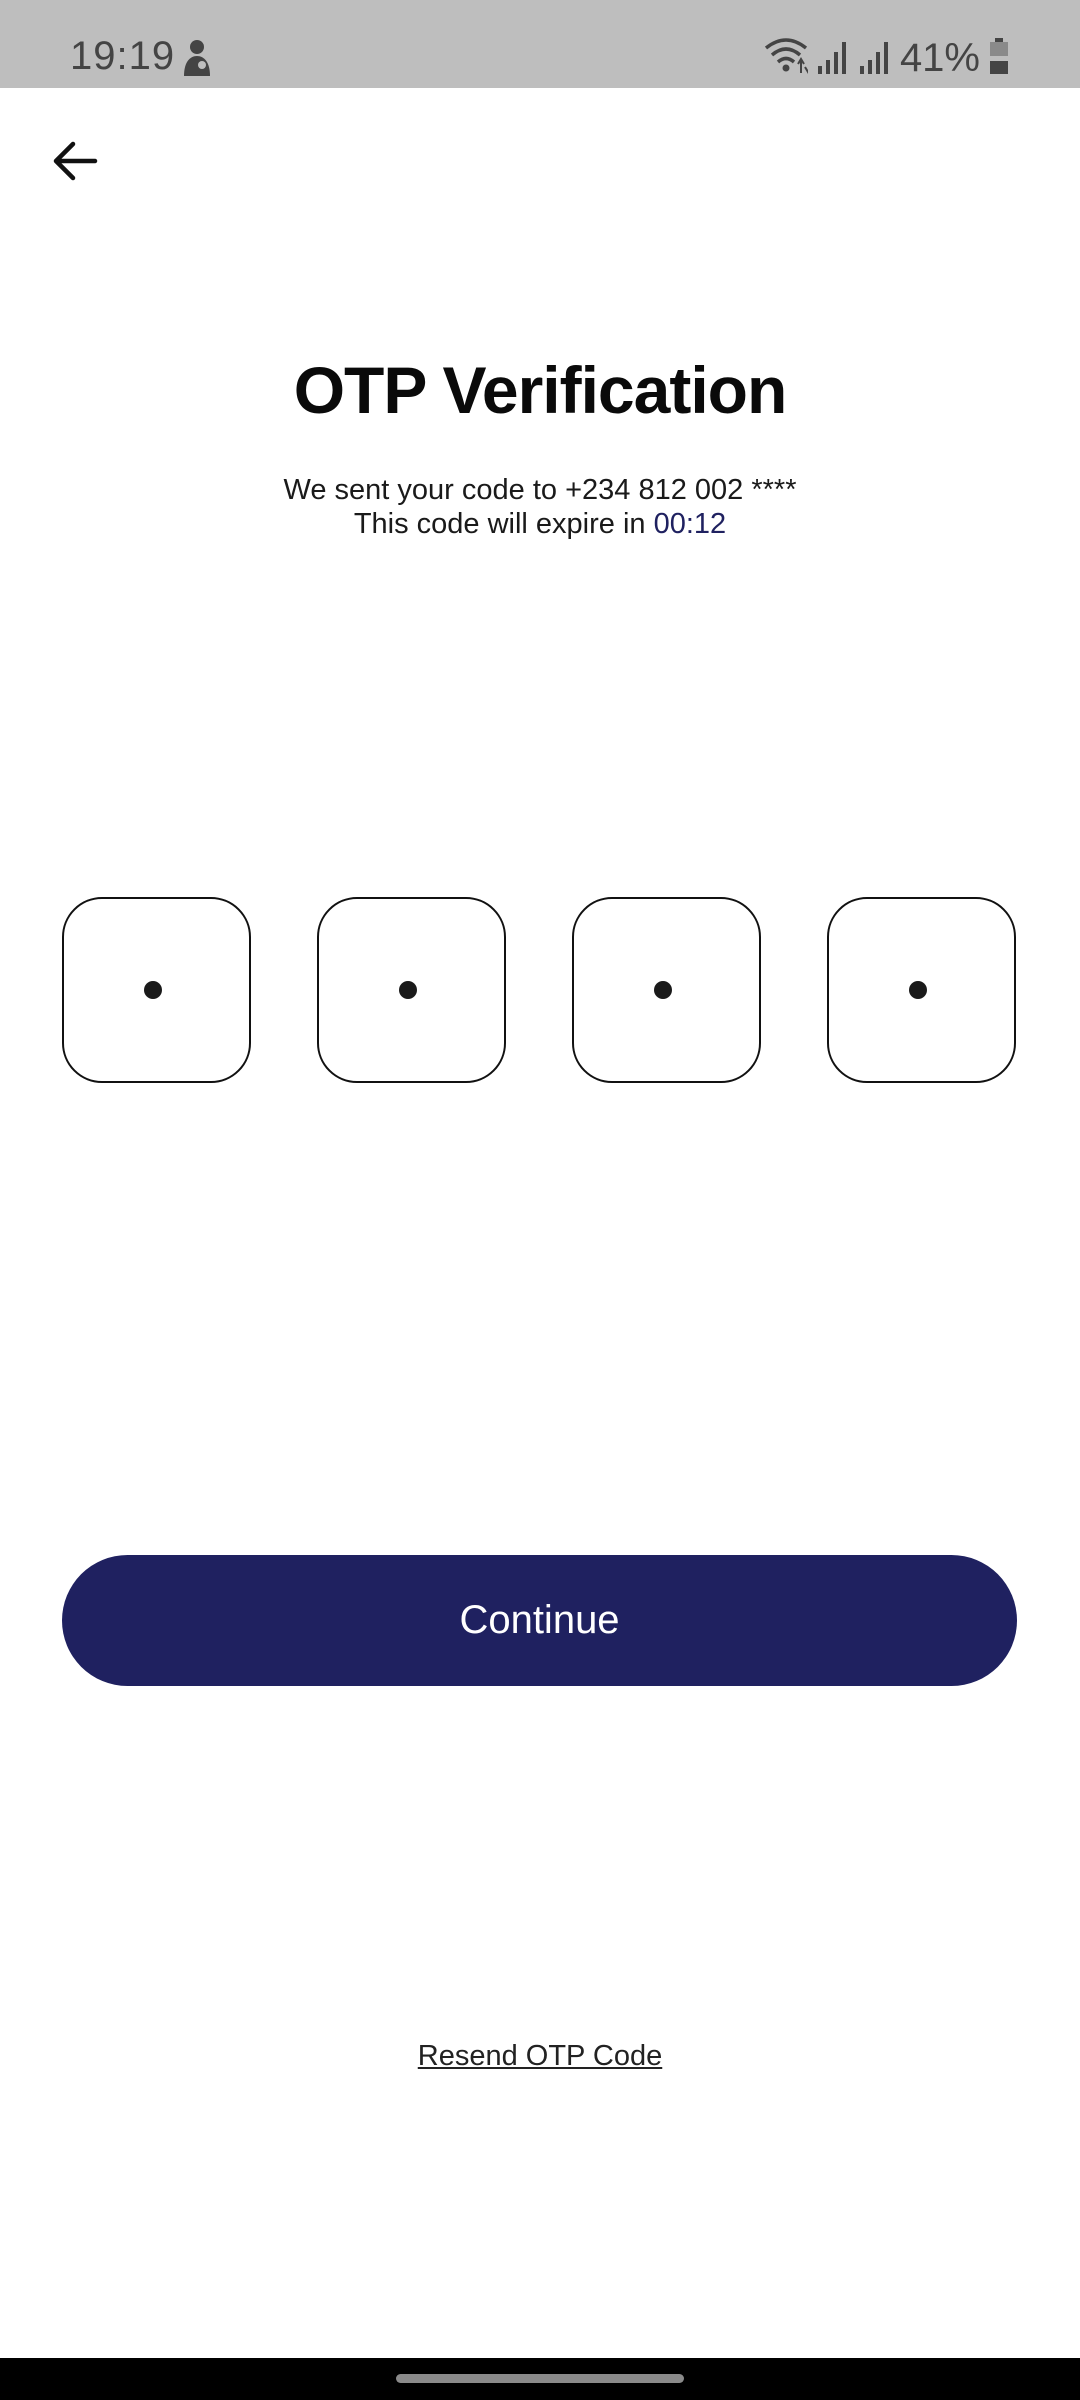 This screenshot has height=2400, width=1080. I want to click on arrow-left-icon, so click(75, 163).